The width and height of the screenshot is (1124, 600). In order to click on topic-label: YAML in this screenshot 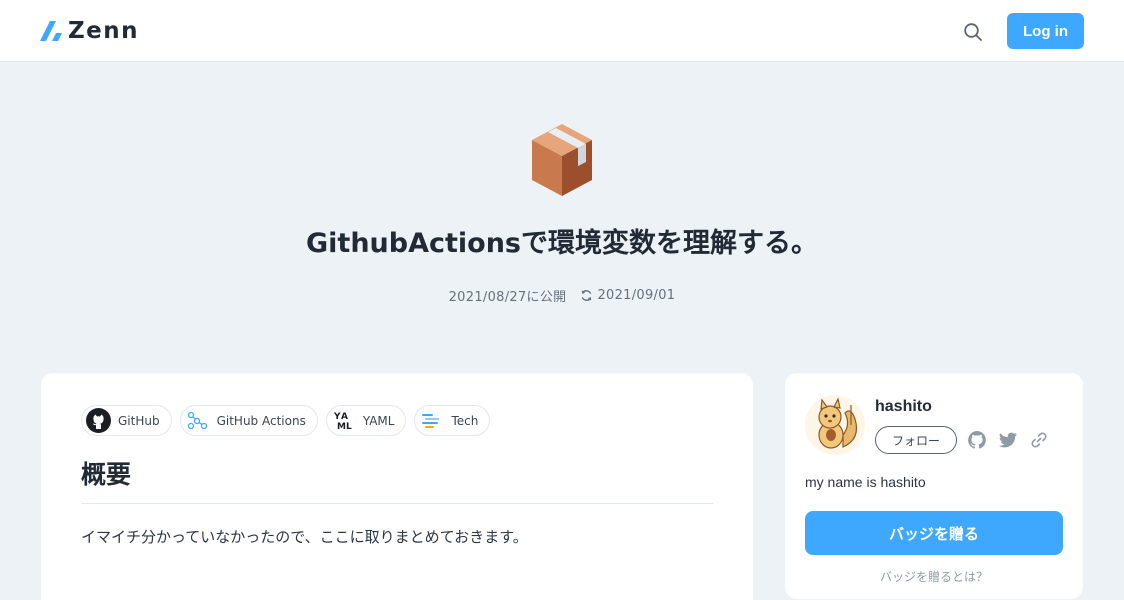, I will do `click(378, 420)`.